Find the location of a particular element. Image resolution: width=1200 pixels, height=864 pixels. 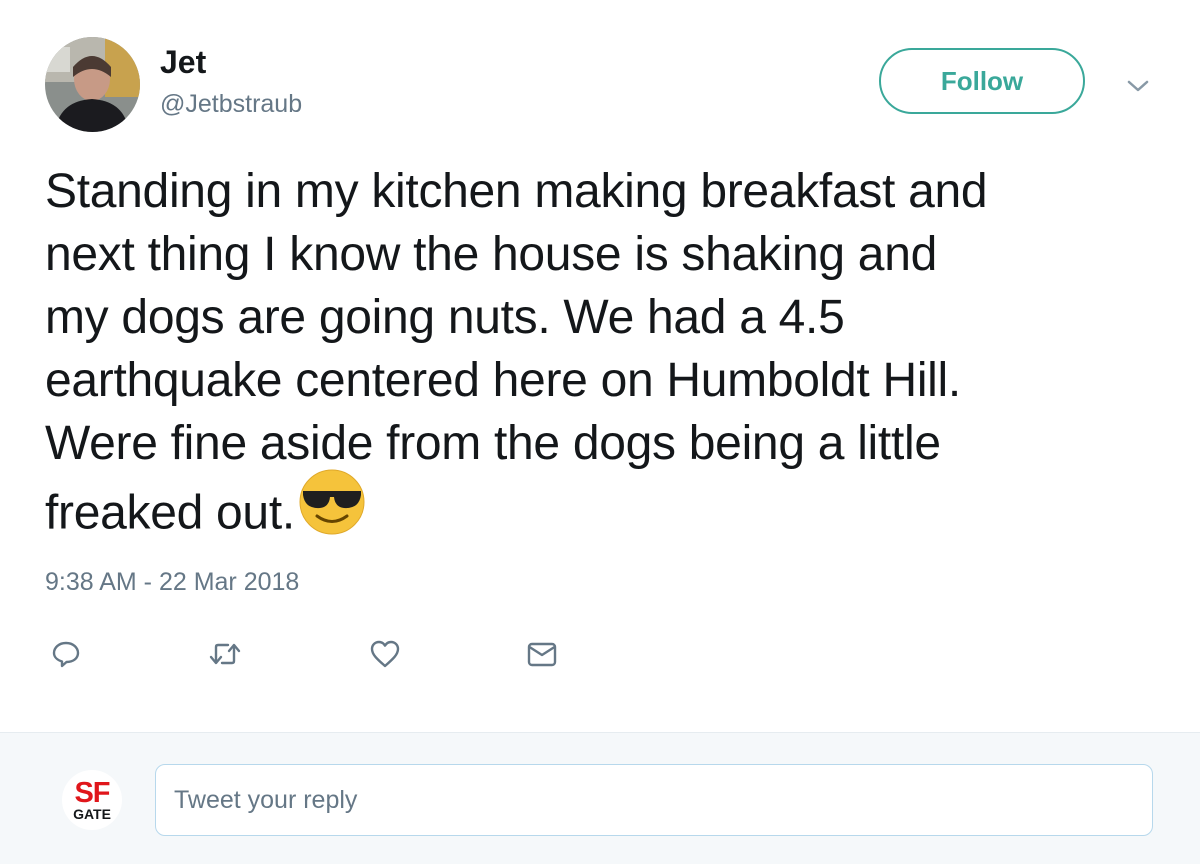

retweet-icon is located at coordinates (225, 654).